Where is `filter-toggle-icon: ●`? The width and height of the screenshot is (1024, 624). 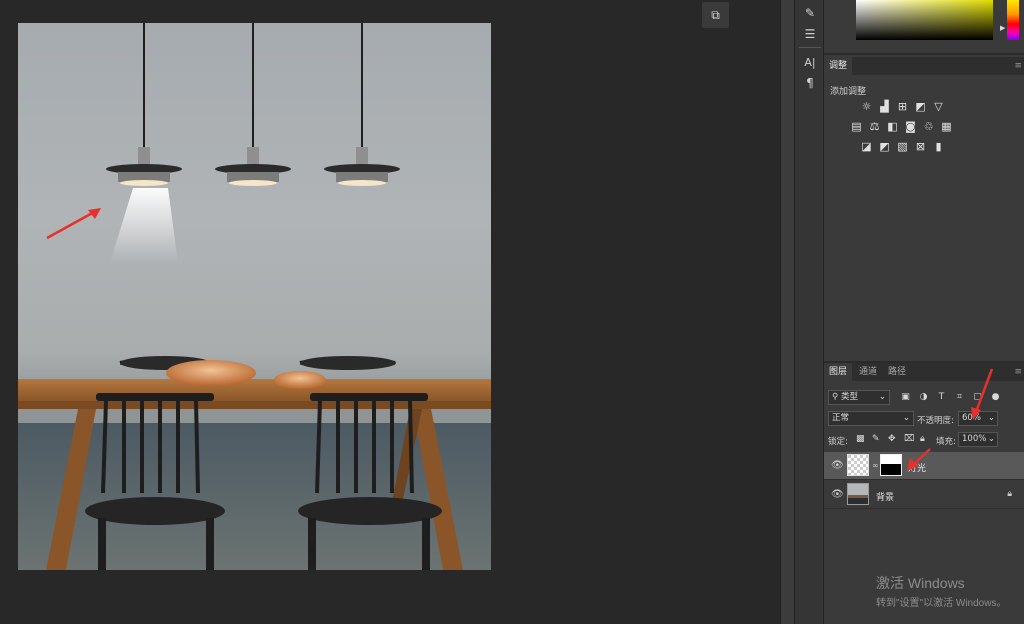
filter-toggle-icon: ● is located at coordinates (995, 397).